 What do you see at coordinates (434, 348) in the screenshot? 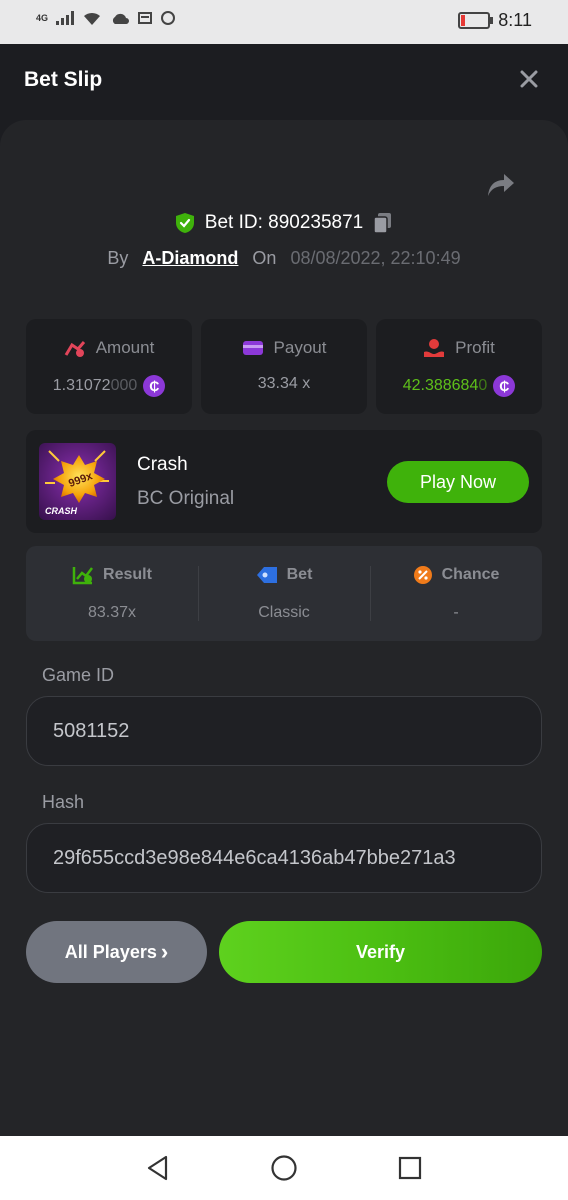
I see `profit-icon` at bounding box center [434, 348].